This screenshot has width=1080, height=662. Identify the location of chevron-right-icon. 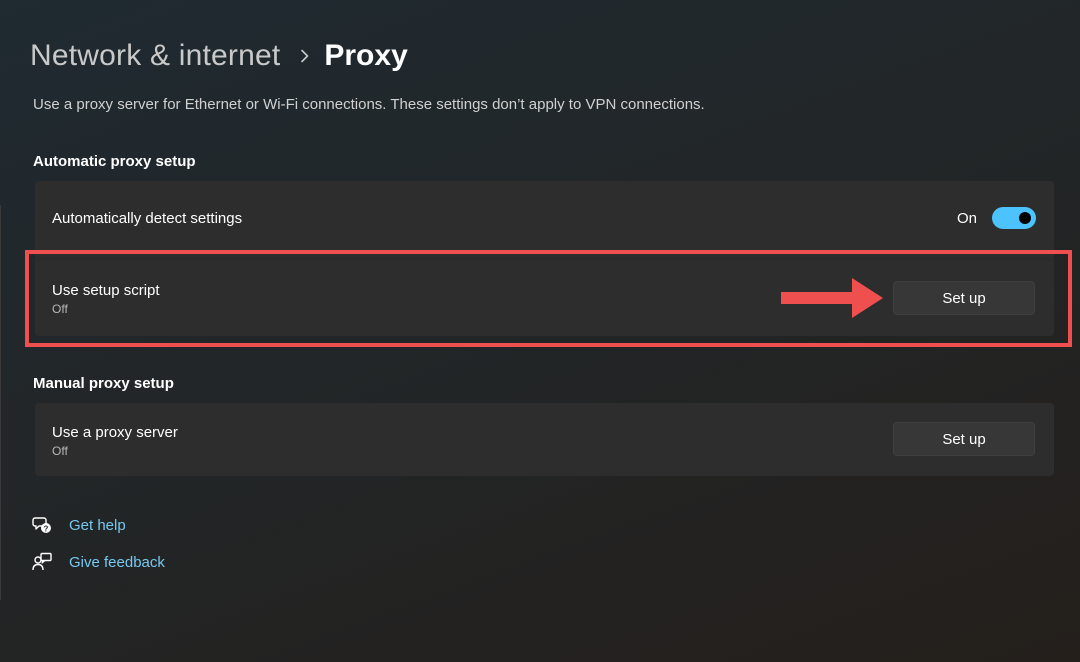
(305, 56).